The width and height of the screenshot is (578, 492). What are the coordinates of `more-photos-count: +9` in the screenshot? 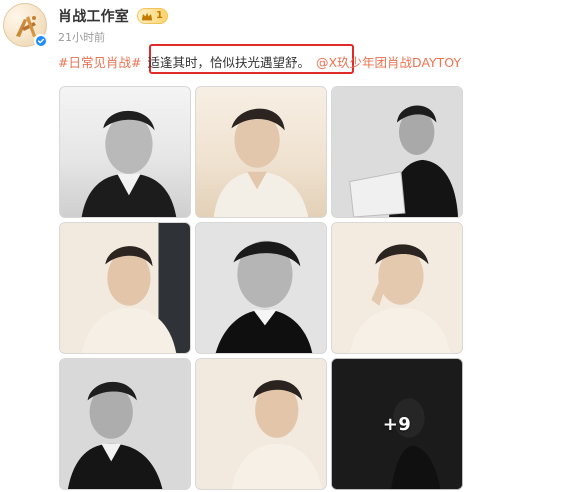 It's located at (397, 424).